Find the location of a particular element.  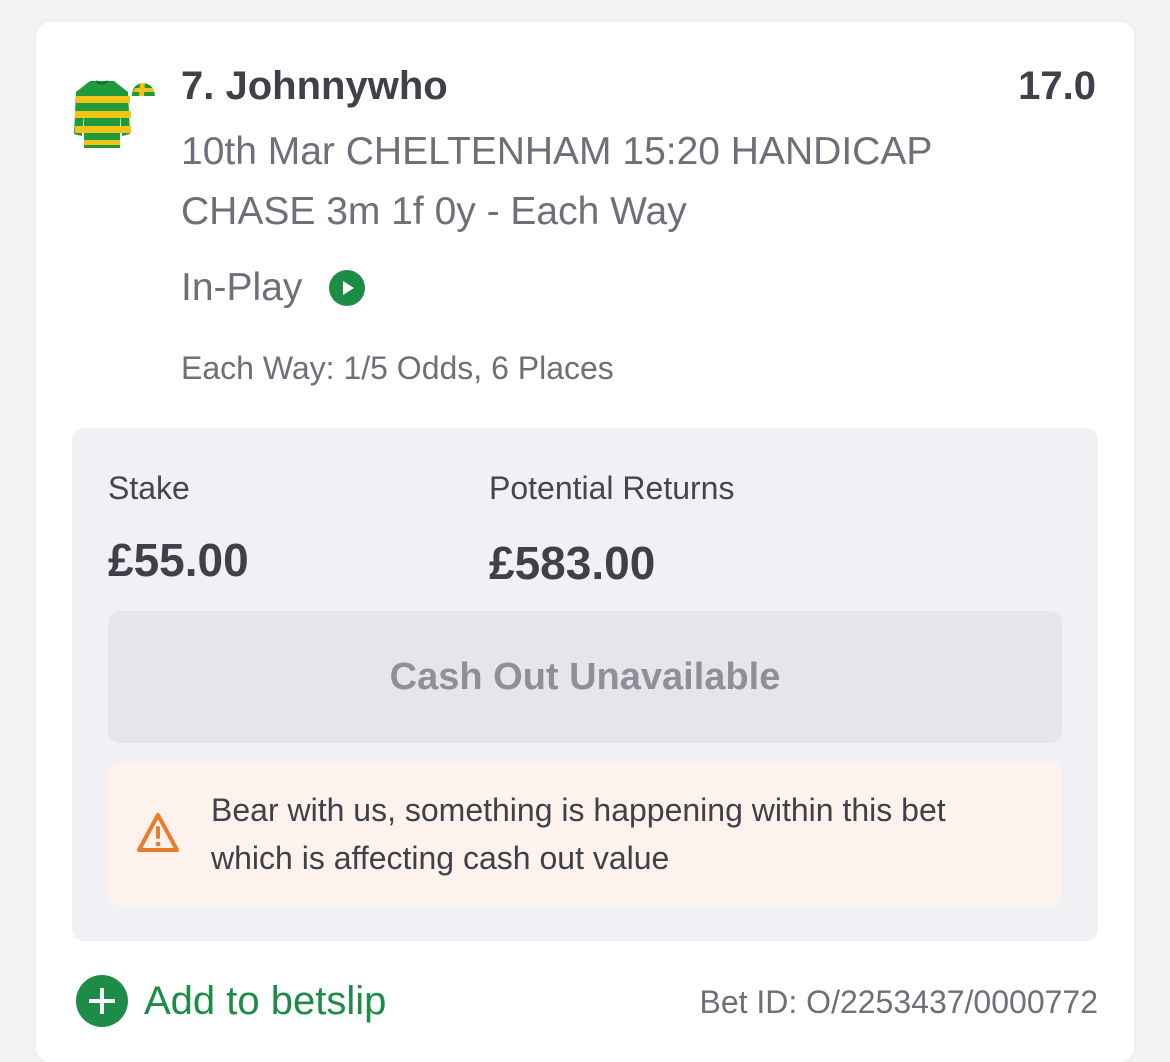

inplay-label: In-Play is located at coordinates (242, 287).